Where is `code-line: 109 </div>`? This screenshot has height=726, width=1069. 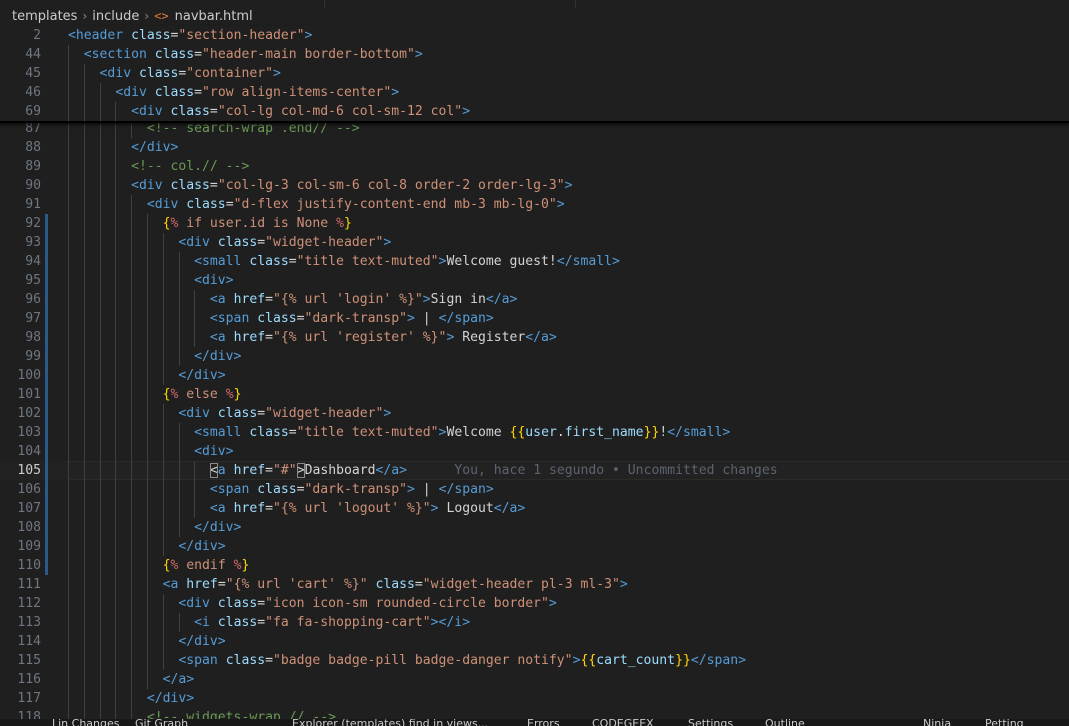
code-line: 109 </div> is located at coordinates (534, 546).